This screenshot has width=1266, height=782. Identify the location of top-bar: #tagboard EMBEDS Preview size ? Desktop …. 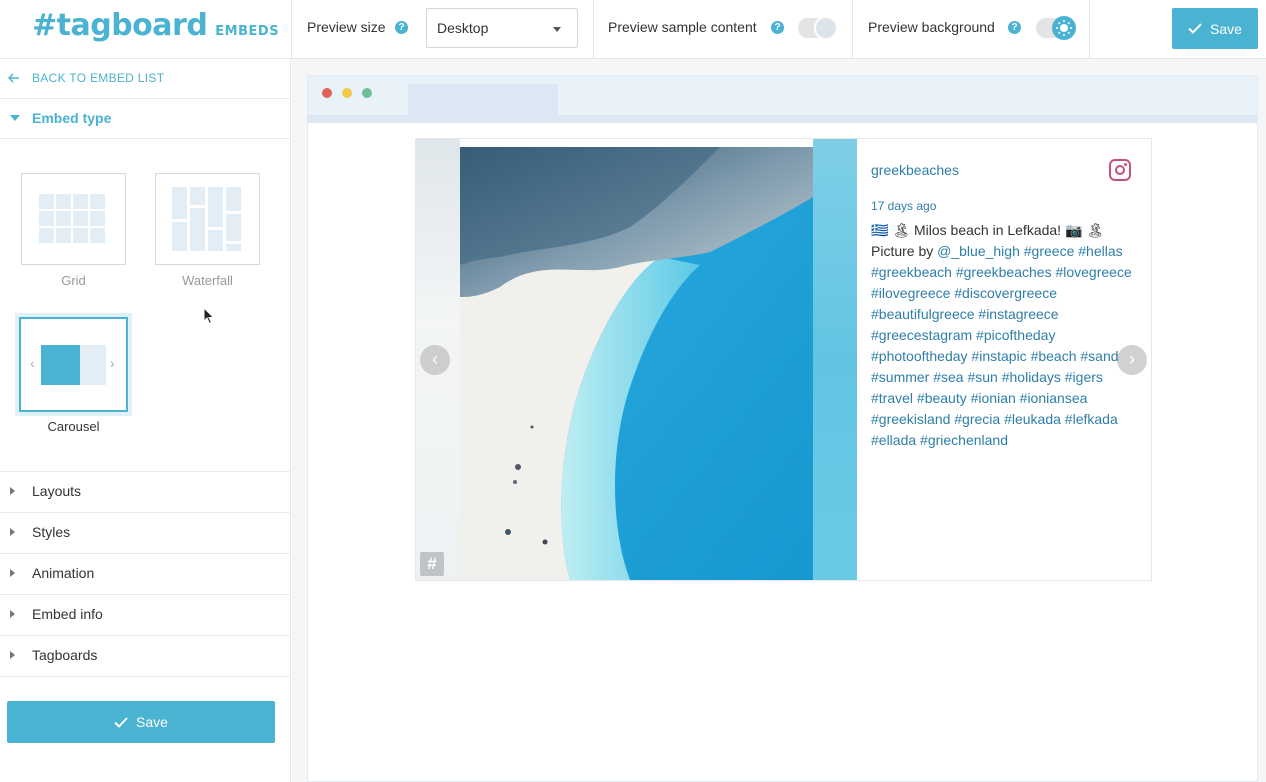
(633, 29).